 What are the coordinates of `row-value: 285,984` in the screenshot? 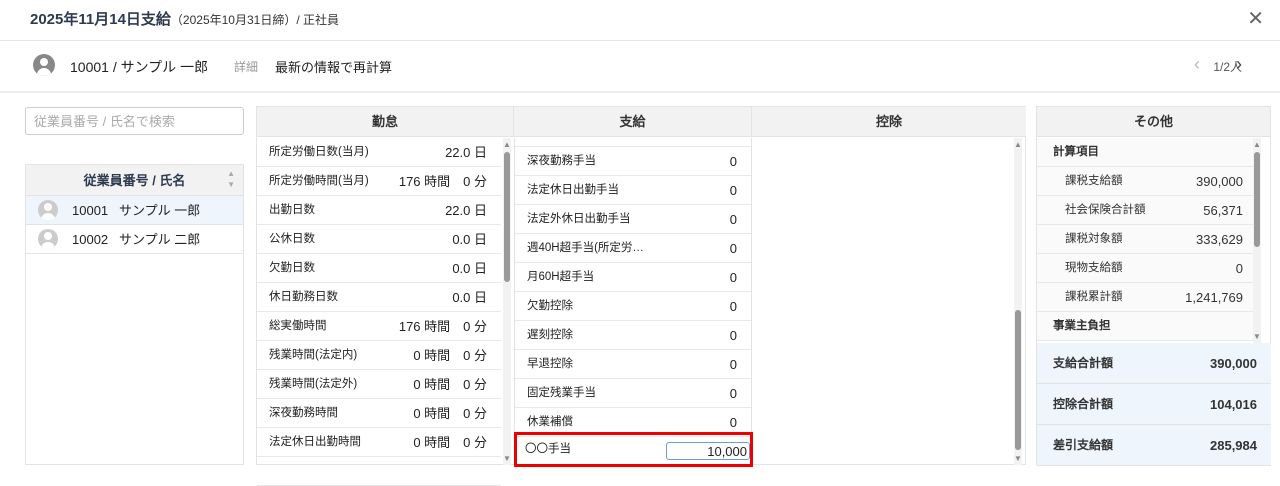 It's located at (1233, 445).